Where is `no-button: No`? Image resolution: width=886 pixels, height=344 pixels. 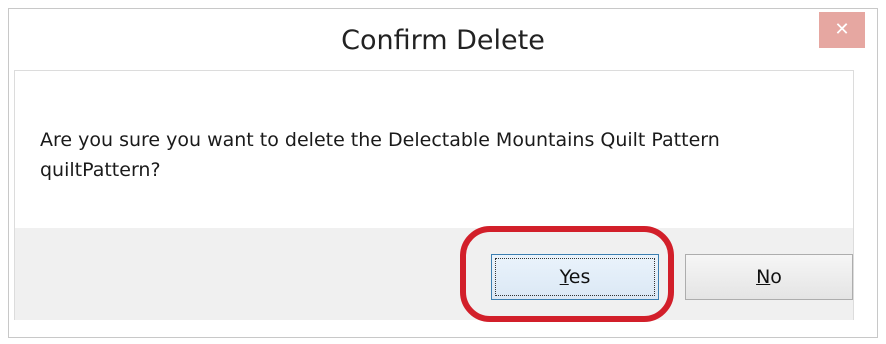 no-button: No is located at coordinates (769, 277).